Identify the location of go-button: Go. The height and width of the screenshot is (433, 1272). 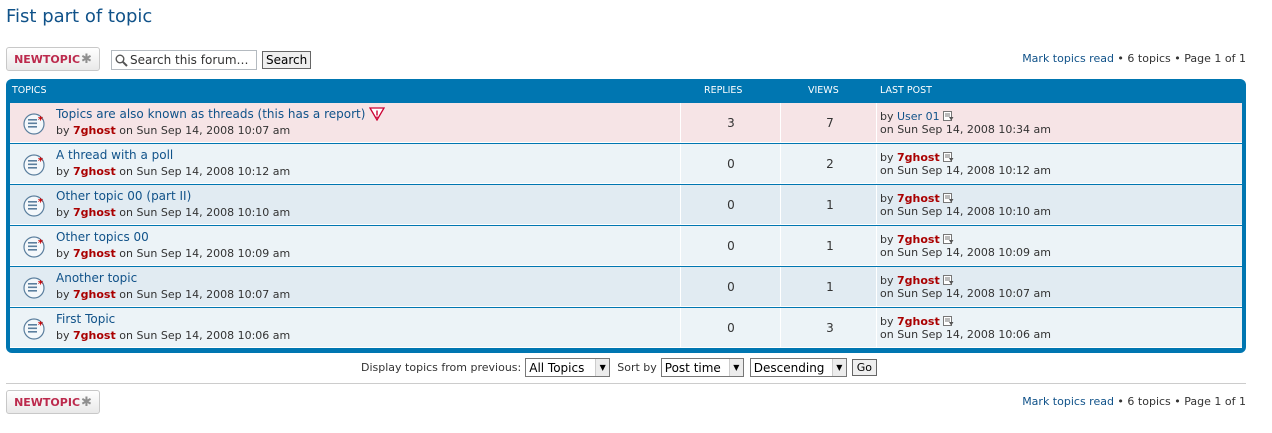
(864, 367).